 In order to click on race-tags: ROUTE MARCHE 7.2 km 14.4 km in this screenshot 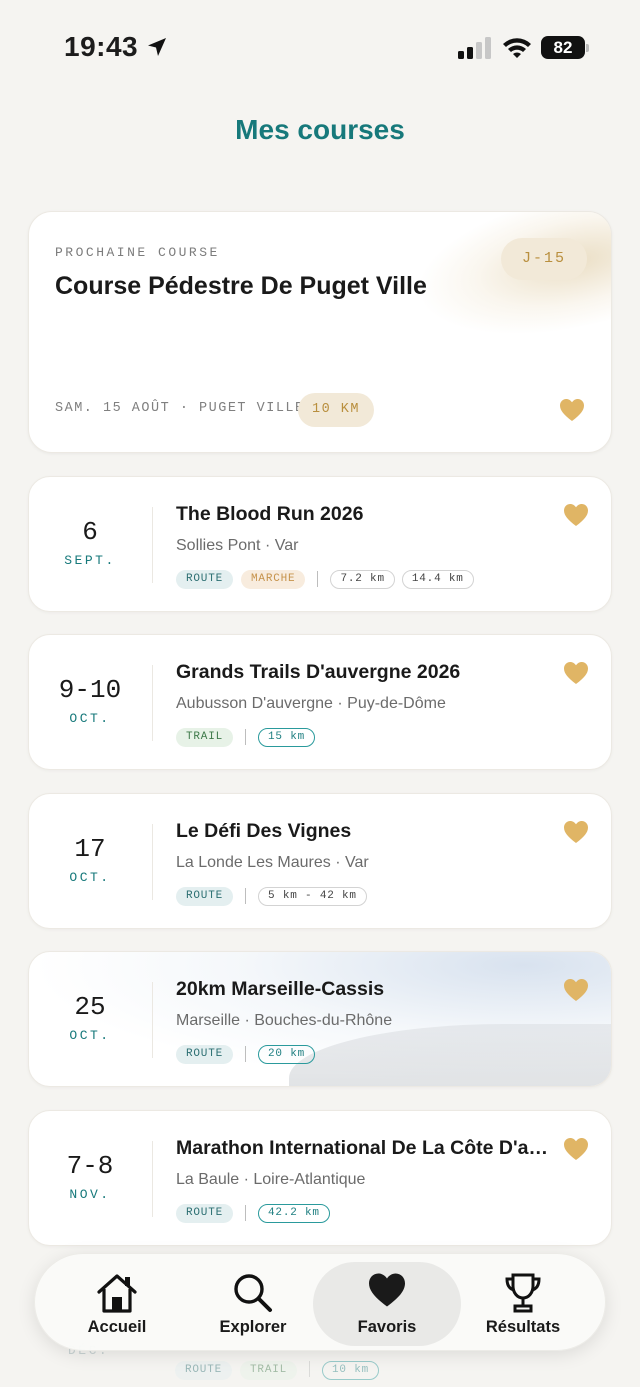, I will do `click(328, 579)`.